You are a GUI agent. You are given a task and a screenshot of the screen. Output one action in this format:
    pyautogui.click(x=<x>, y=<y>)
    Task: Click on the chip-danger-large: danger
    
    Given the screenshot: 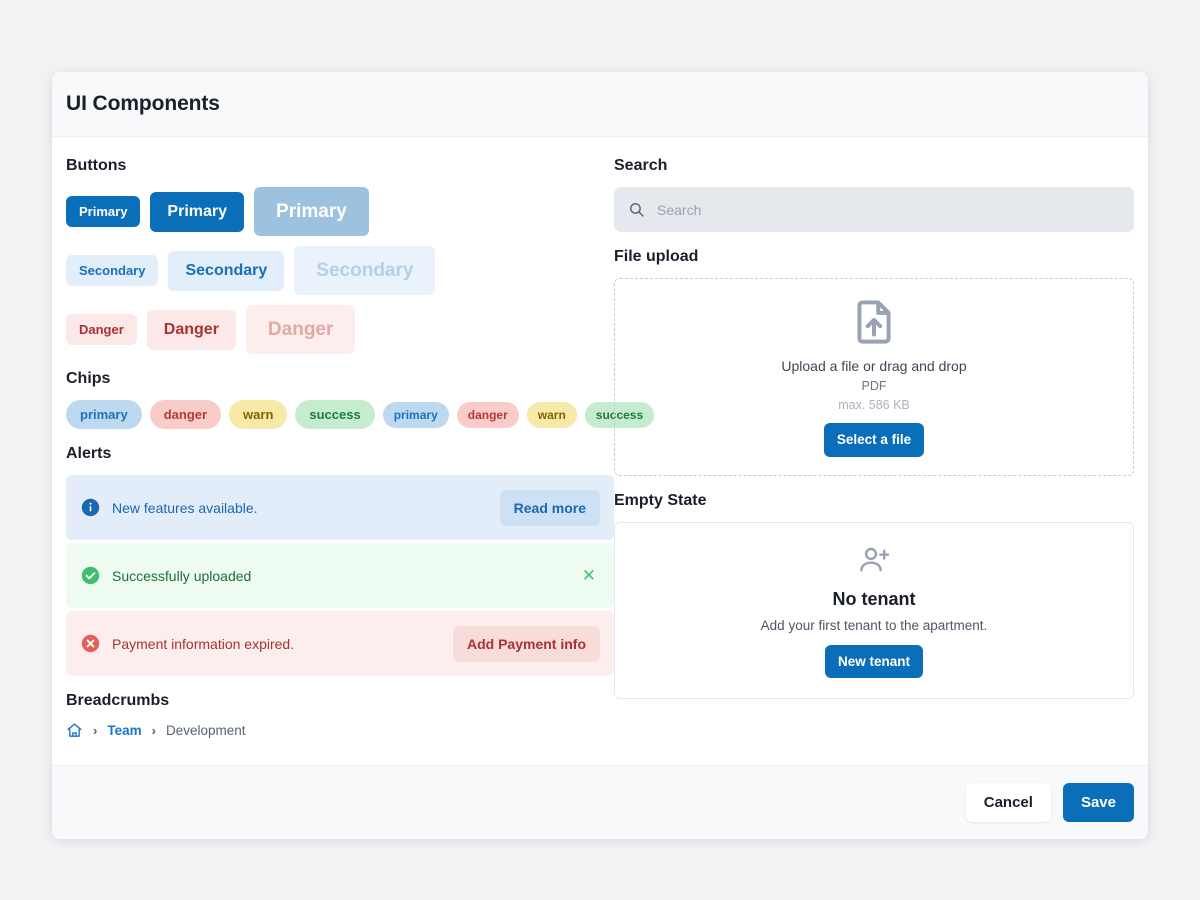 What is the action you would take?
    pyautogui.click(x=185, y=414)
    